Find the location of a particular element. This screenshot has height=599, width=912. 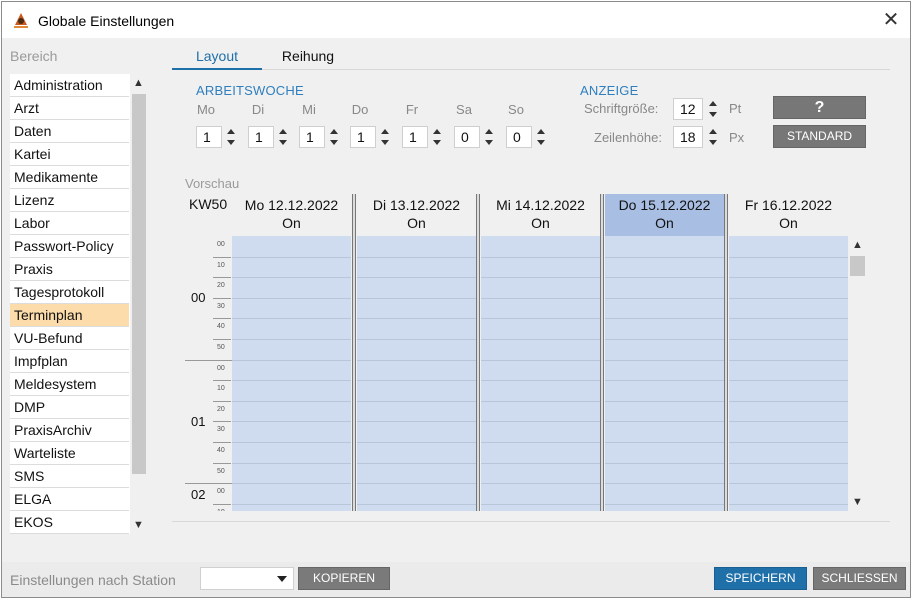

day-column-header: Do 15.12.2022 On is located at coordinates (664, 215).